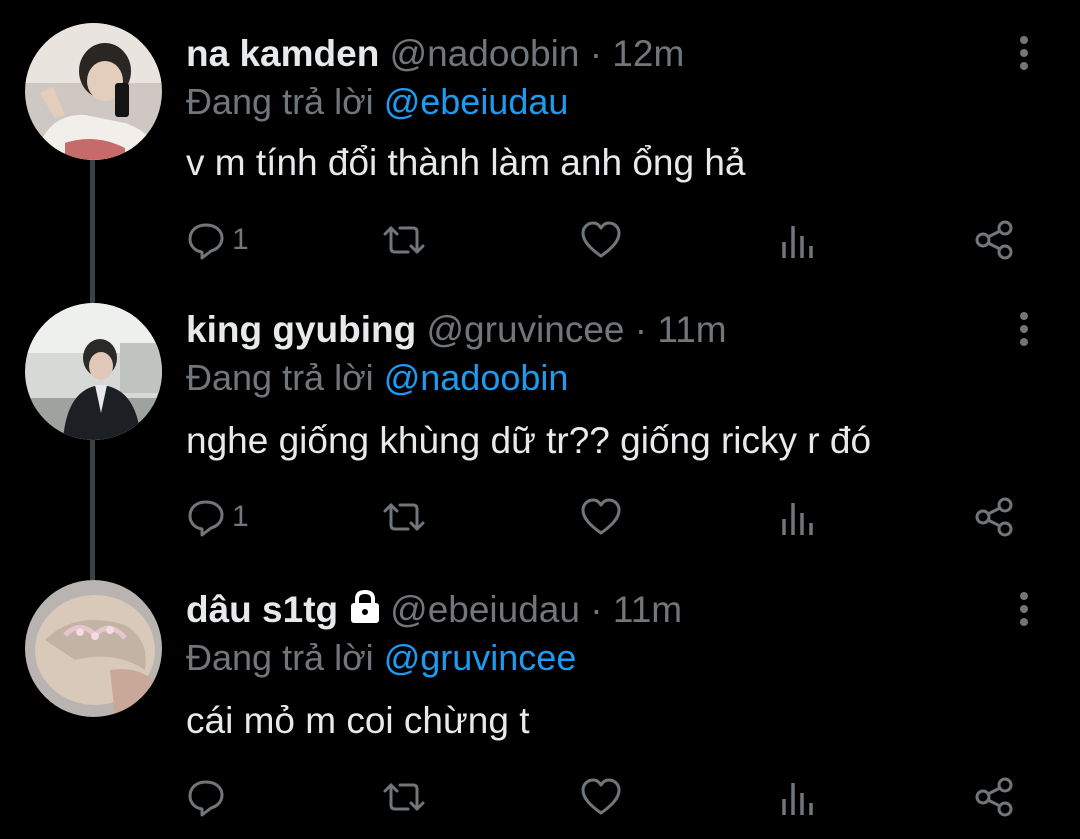 The width and height of the screenshot is (1080, 839). I want to click on tweet-header: king gyubing @gruvincee · 11m, so click(456, 330).